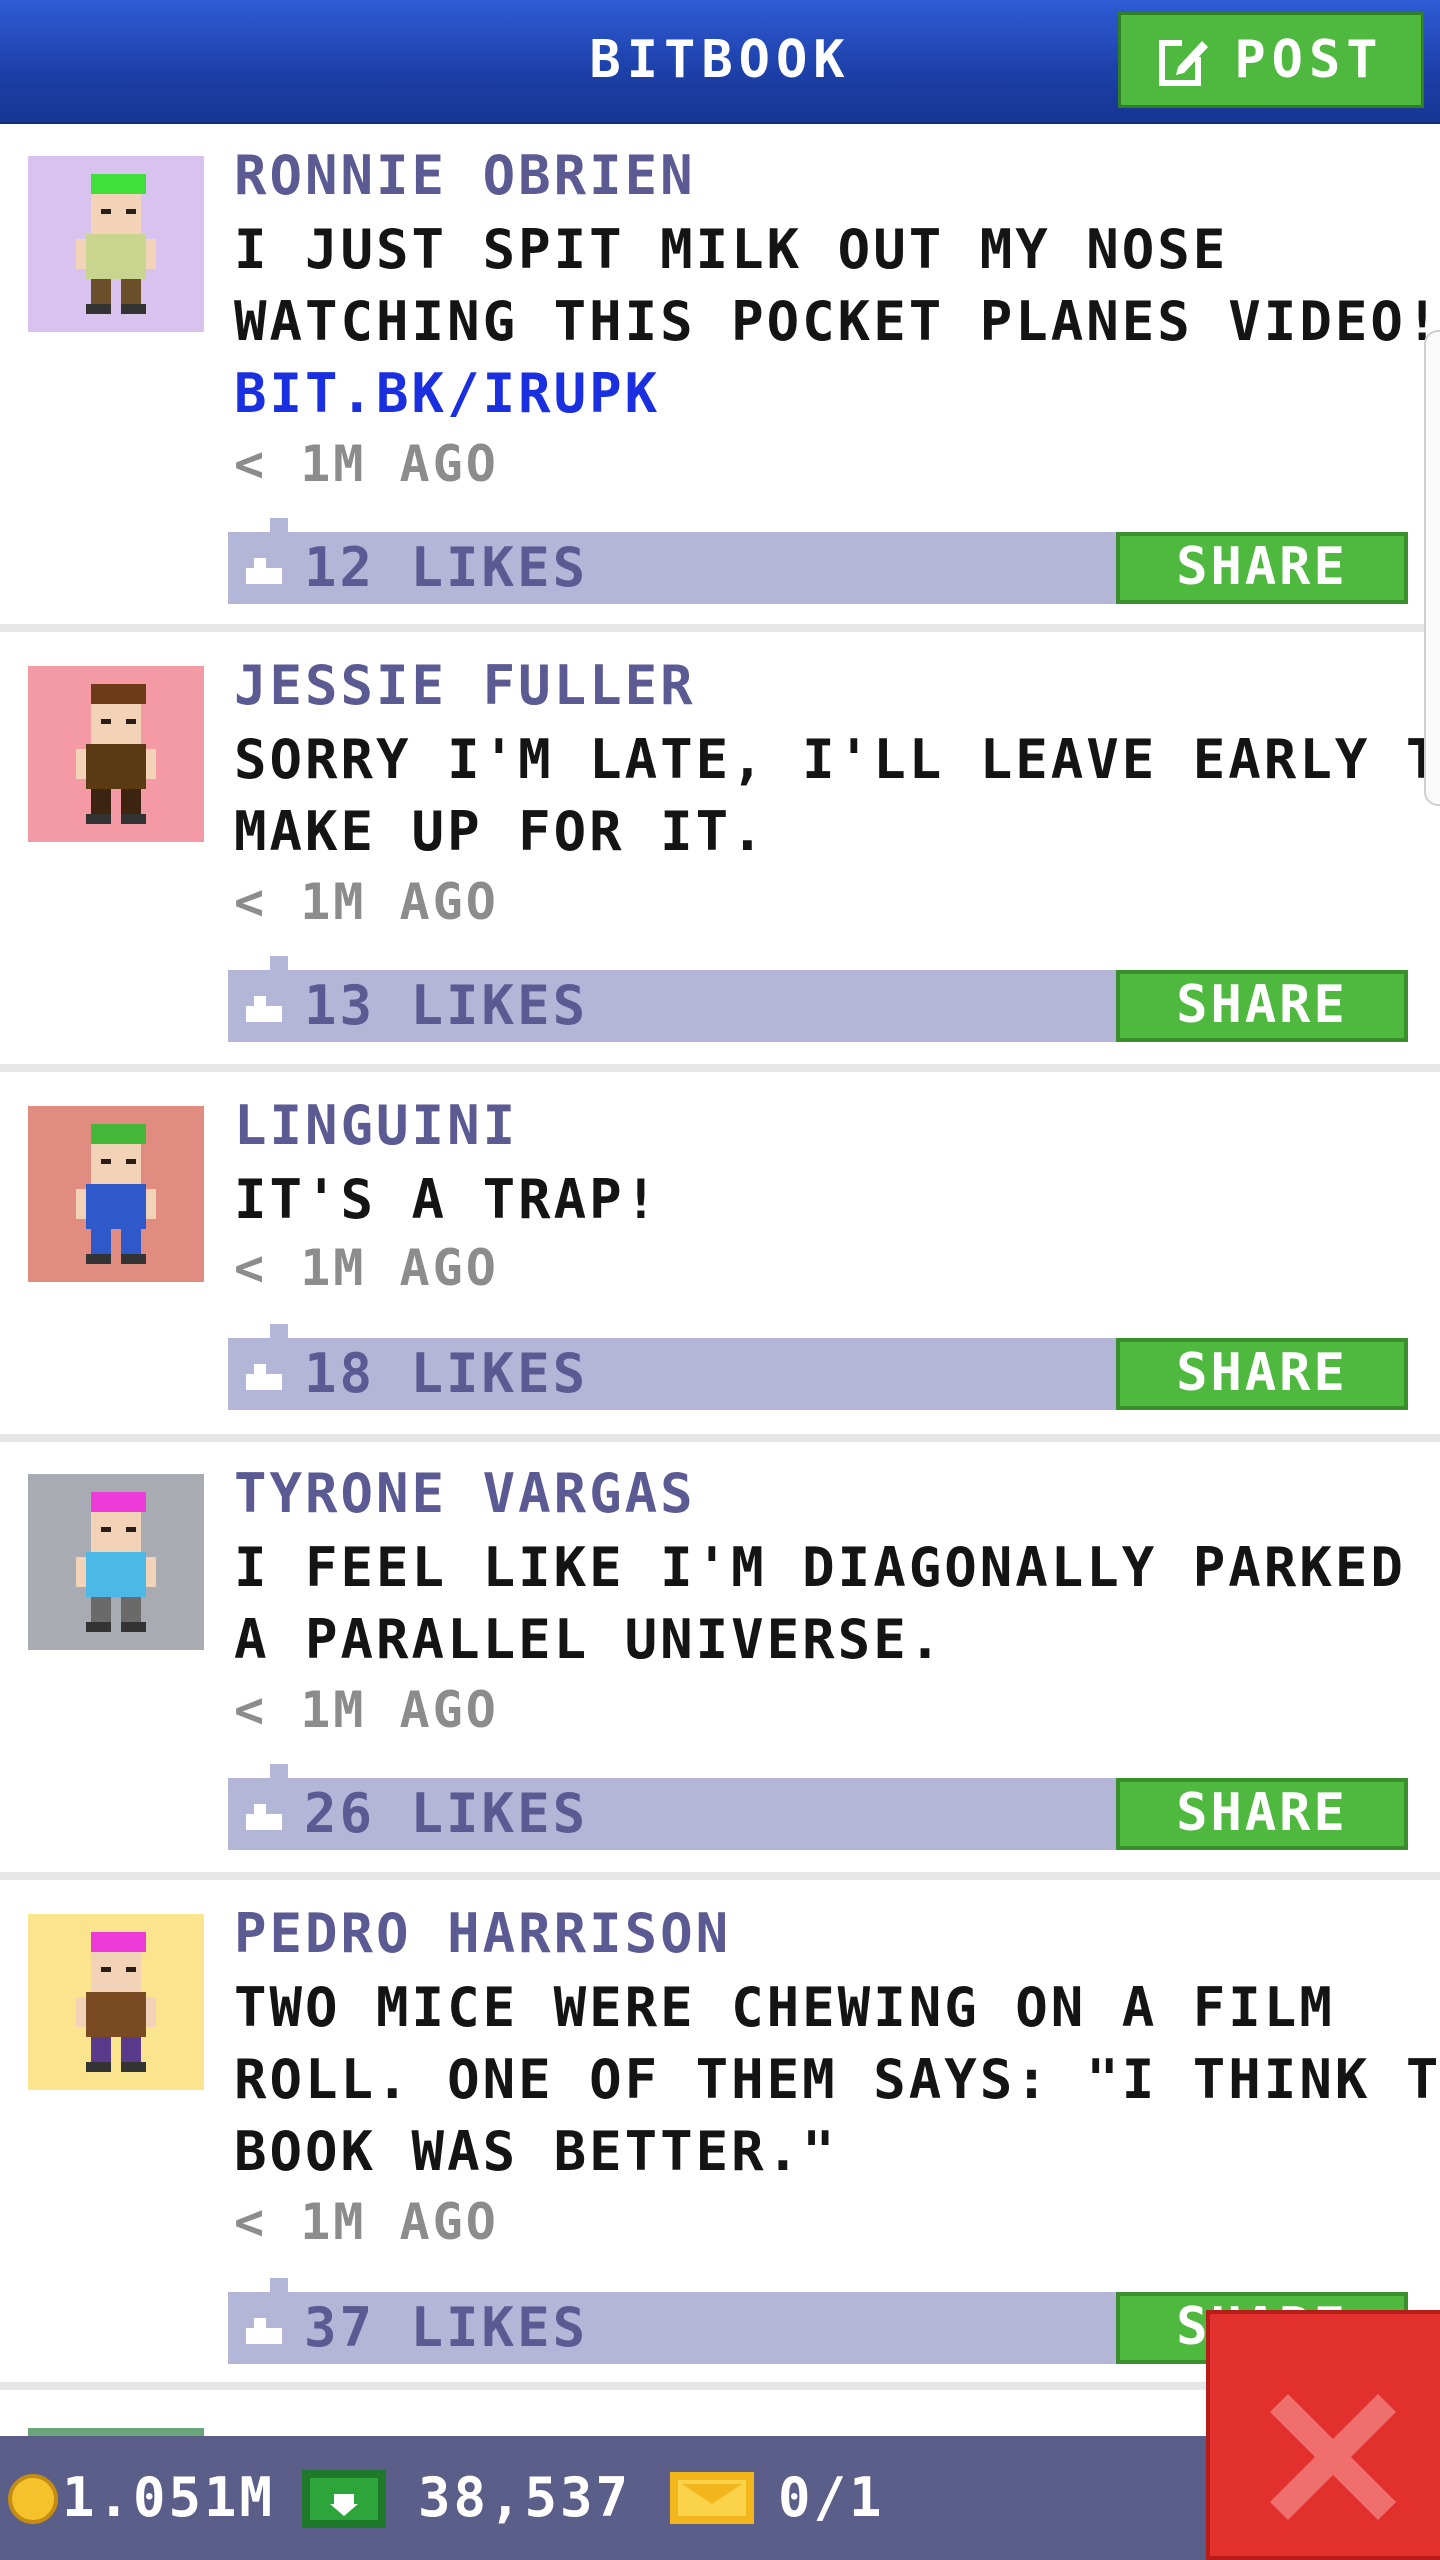 The image size is (1440, 2560). I want to click on next-avatar-peek, so click(116, 2432).